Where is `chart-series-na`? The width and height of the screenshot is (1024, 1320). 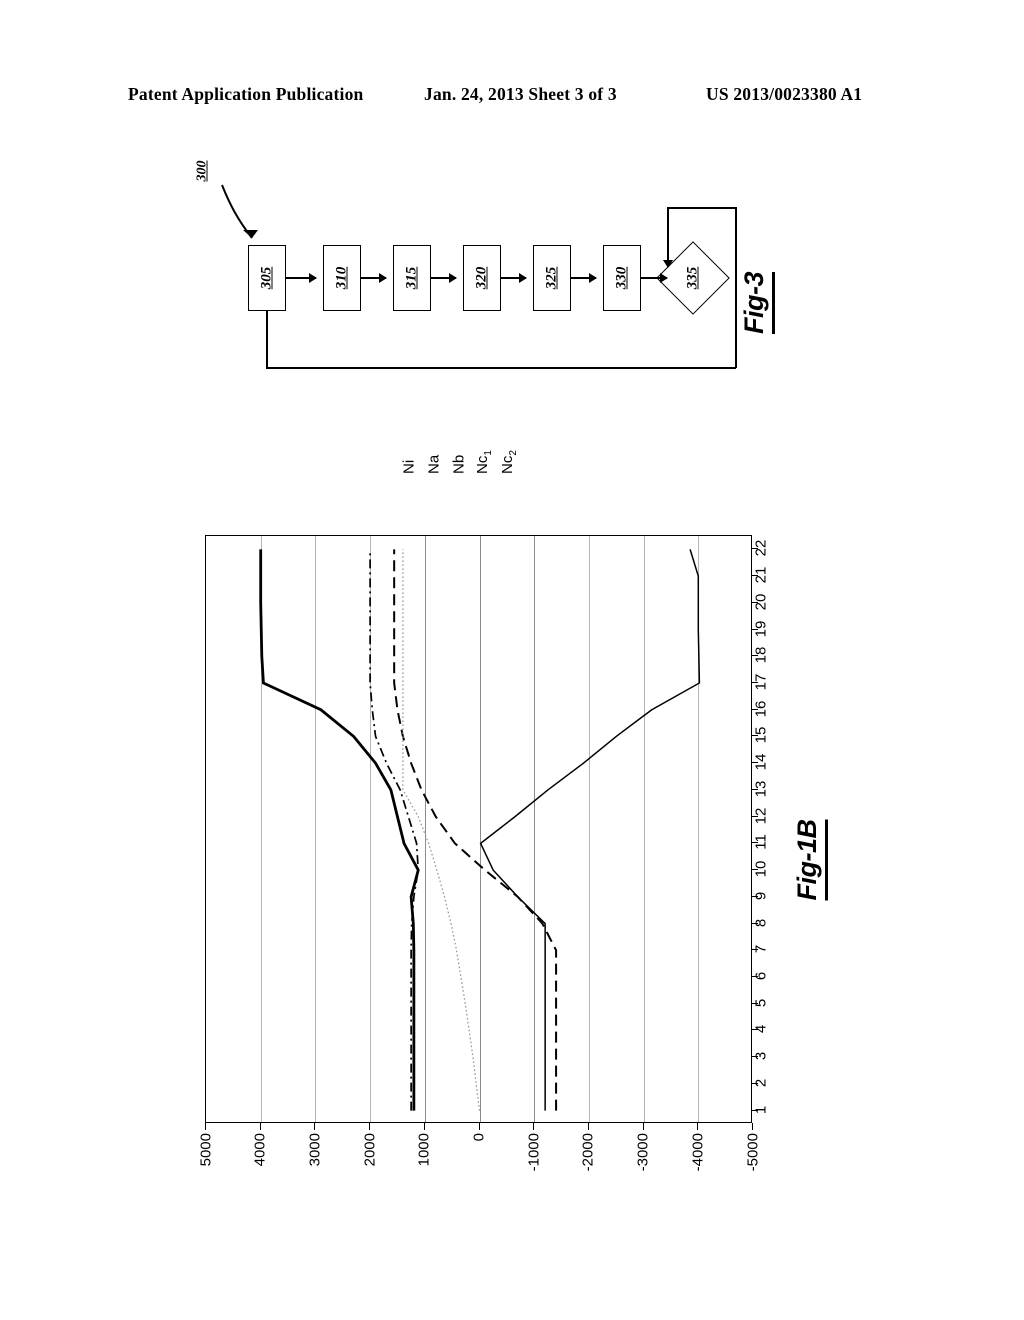 chart-series-na is located at coordinates (475, 830).